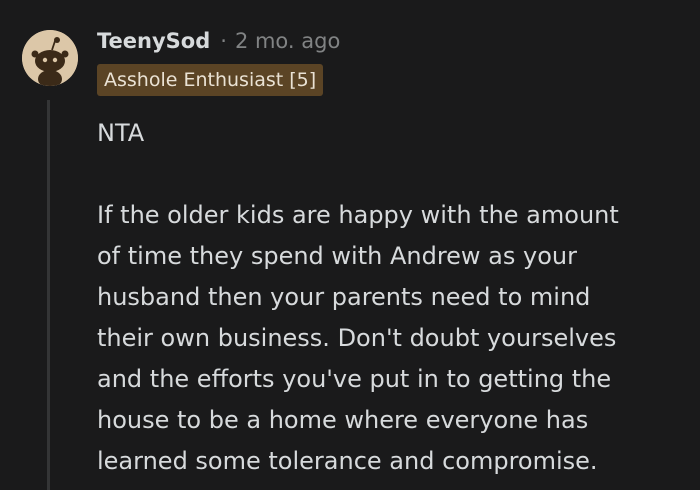 The width and height of the screenshot is (700, 490). Describe the element at coordinates (344, 297) in the screenshot. I see `comment-text-line: husband then your parents need to mind` at that location.